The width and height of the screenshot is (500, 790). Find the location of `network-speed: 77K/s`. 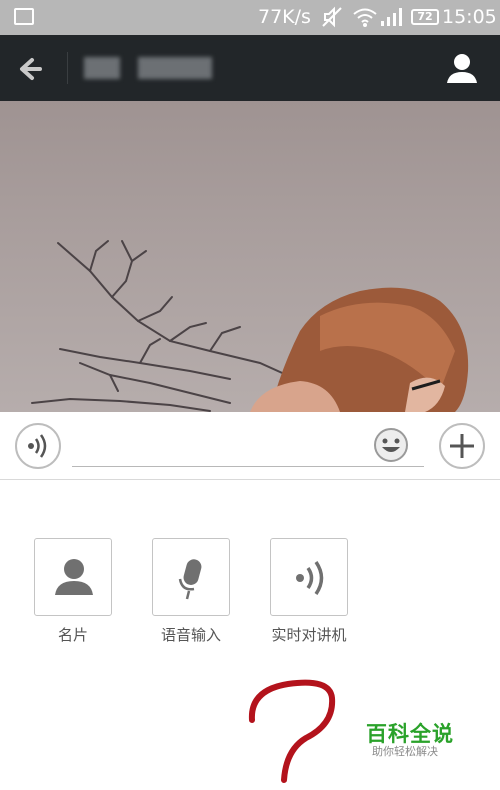

network-speed: 77K/s is located at coordinates (284, 17).